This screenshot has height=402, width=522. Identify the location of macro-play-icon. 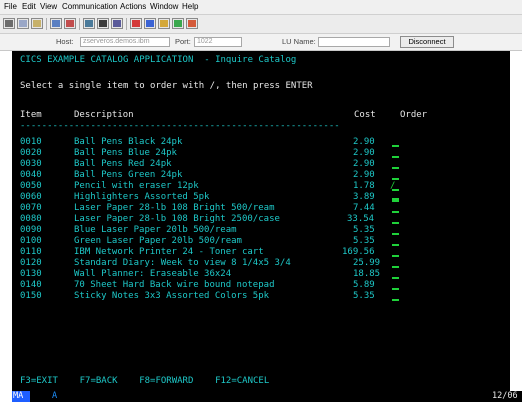
(117, 23).